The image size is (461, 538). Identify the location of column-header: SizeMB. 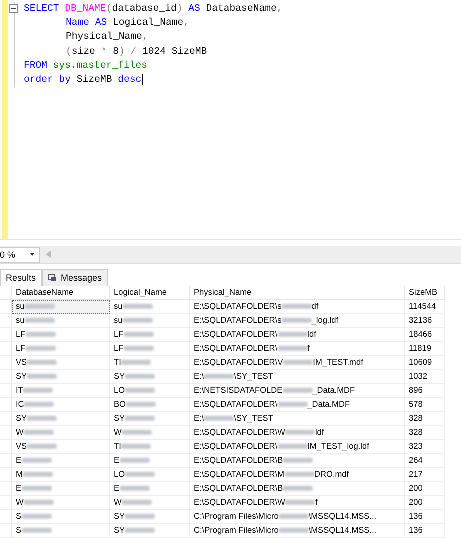
(425, 293).